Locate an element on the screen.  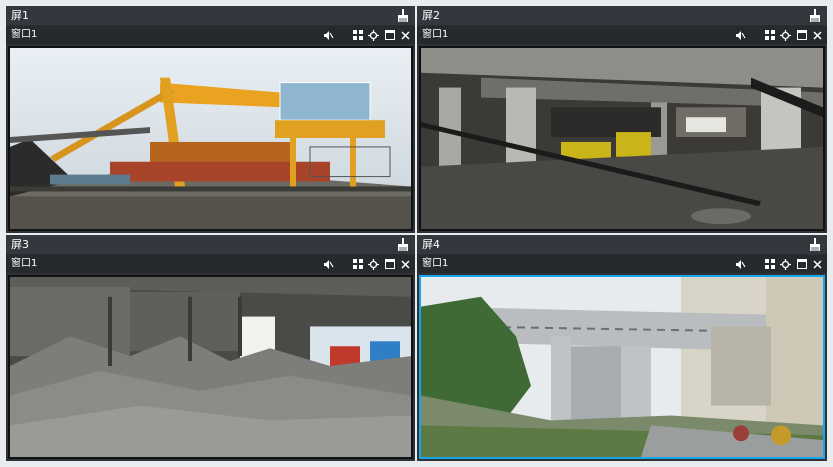
screen-title: 屏1 is located at coordinates (20, 15).